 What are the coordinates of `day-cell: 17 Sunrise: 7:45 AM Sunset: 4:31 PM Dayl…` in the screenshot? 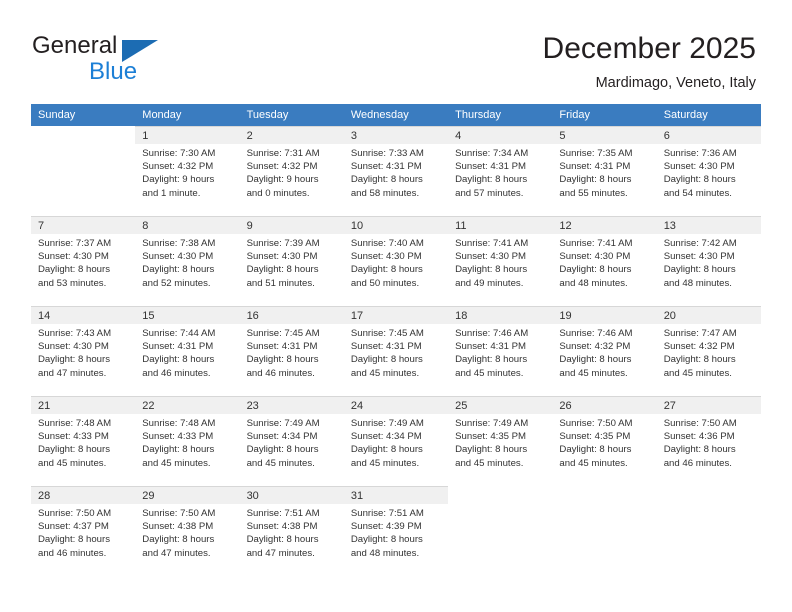 It's located at (396, 351).